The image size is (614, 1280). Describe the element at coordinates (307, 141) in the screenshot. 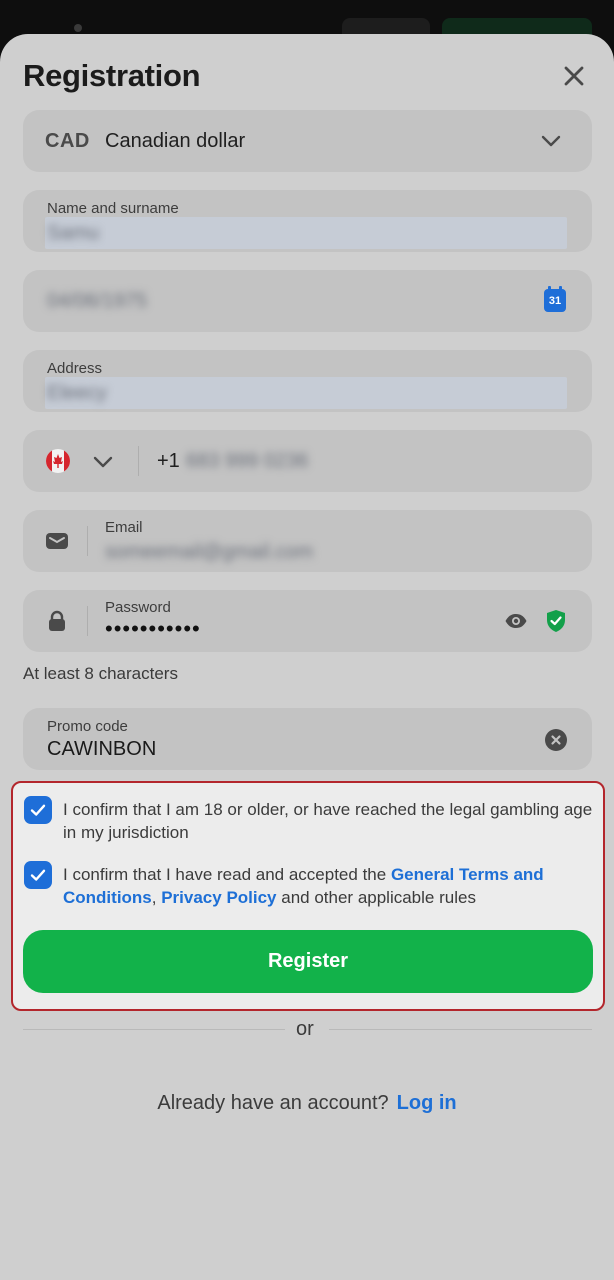

I see `currency-select: CAD Canadian dollar` at that location.